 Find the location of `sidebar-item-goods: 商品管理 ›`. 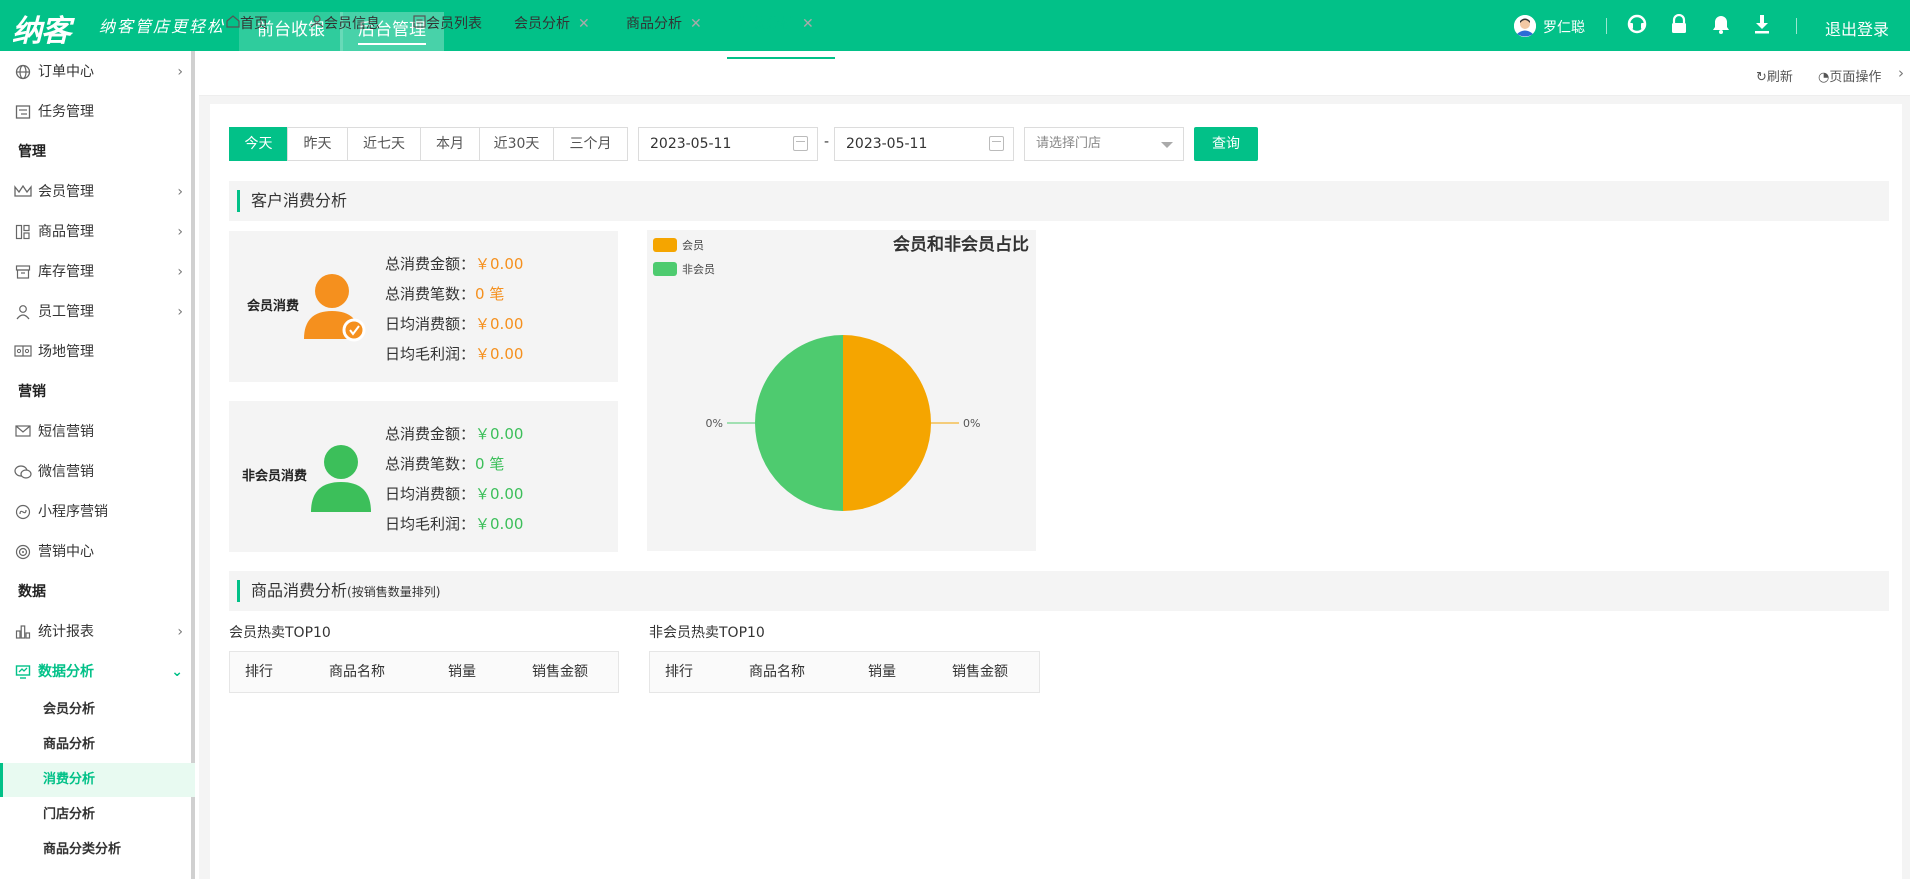

sidebar-item-goods: 商品管理 › is located at coordinates (97, 232).